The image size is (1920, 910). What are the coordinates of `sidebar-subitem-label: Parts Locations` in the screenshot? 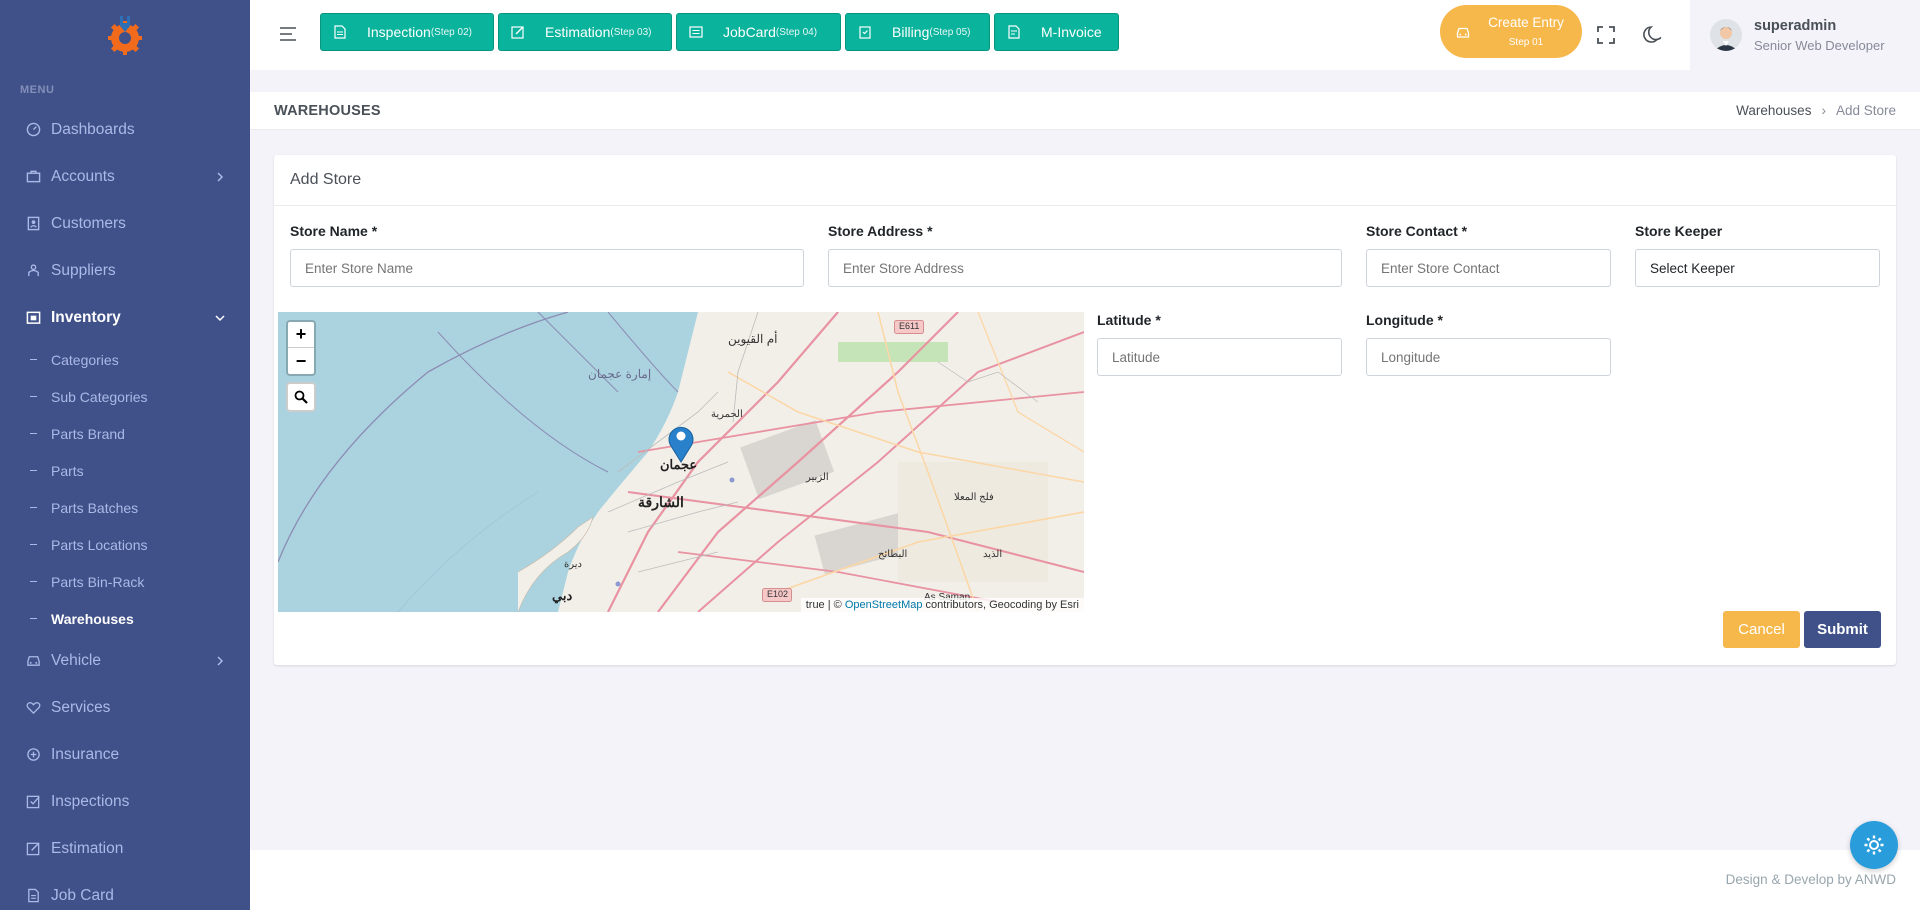 It's located at (99, 544).